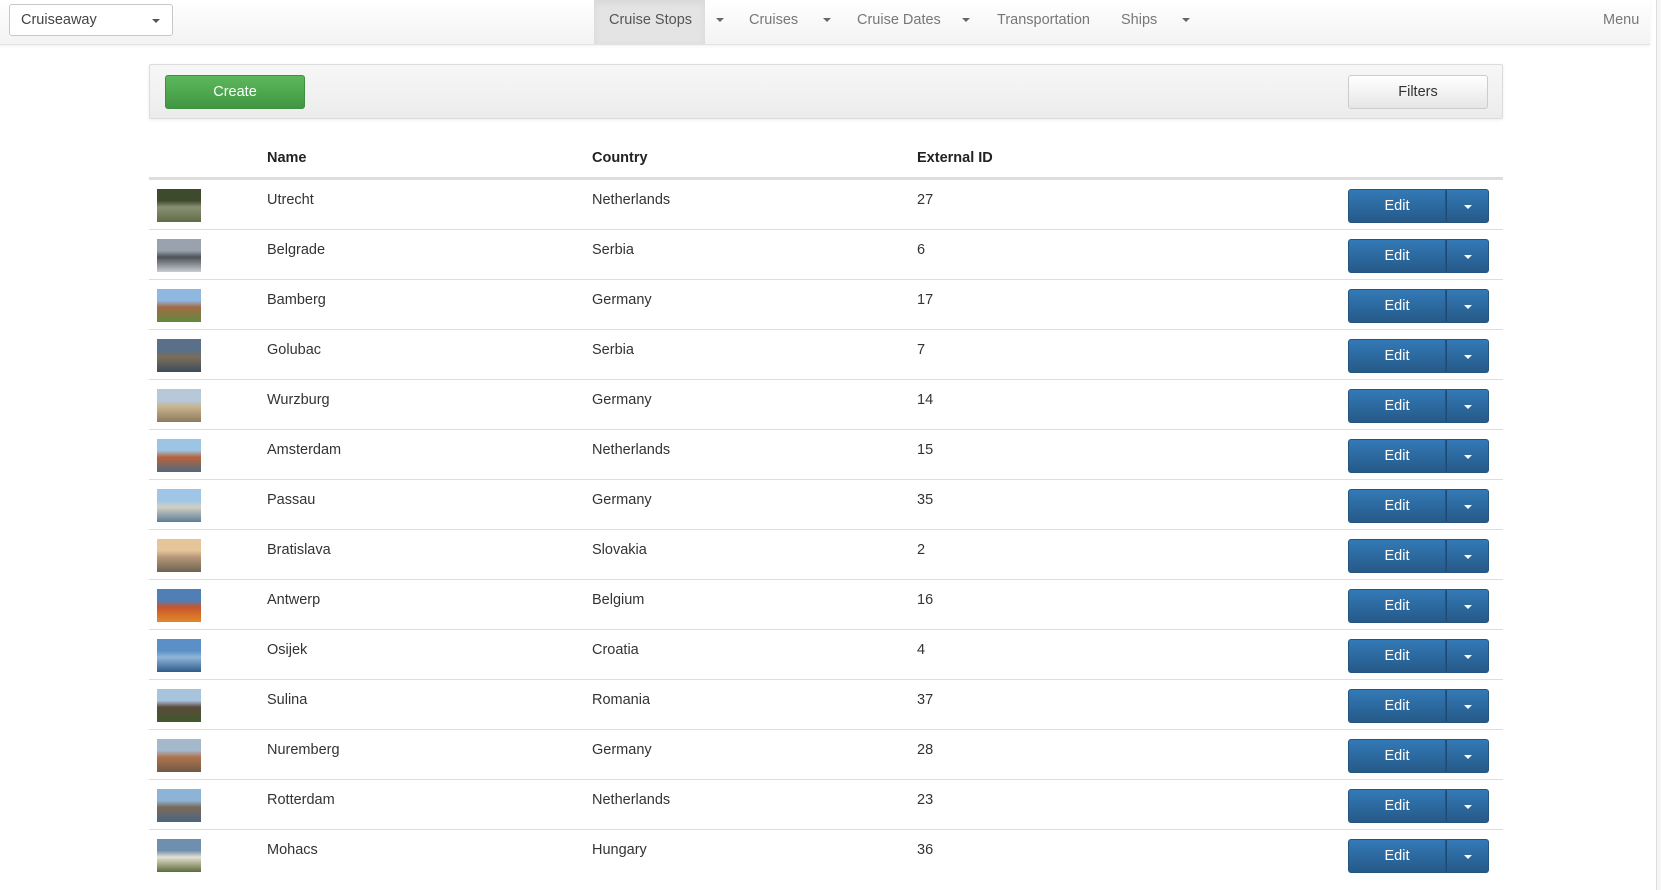 The height and width of the screenshot is (890, 1661). What do you see at coordinates (649, 22) in the screenshot?
I see `nav-tab-cruise-stops: Cruise Stops` at bounding box center [649, 22].